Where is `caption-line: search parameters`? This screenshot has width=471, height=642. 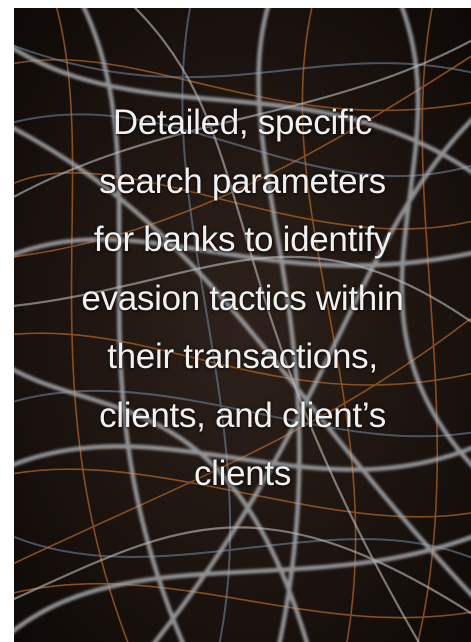
caption-line: search parameters is located at coordinates (242, 181).